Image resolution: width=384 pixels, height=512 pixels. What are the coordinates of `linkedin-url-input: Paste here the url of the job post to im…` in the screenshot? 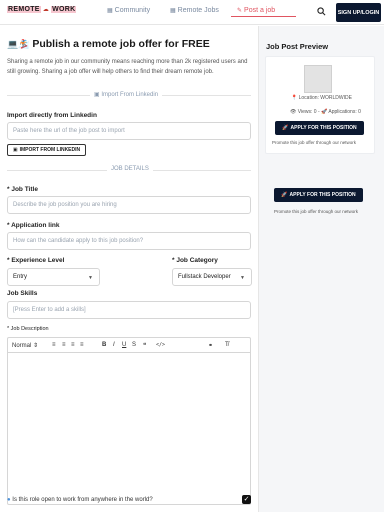 It's located at (129, 131).